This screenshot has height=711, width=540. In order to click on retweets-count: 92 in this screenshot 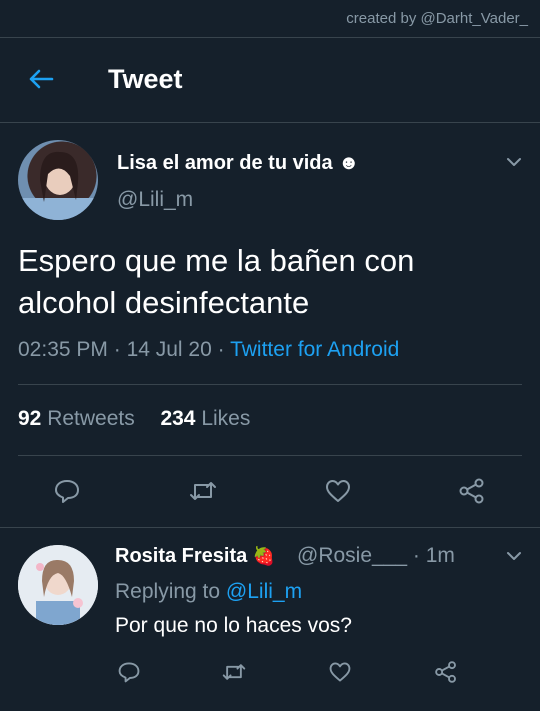, I will do `click(30, 418)`.